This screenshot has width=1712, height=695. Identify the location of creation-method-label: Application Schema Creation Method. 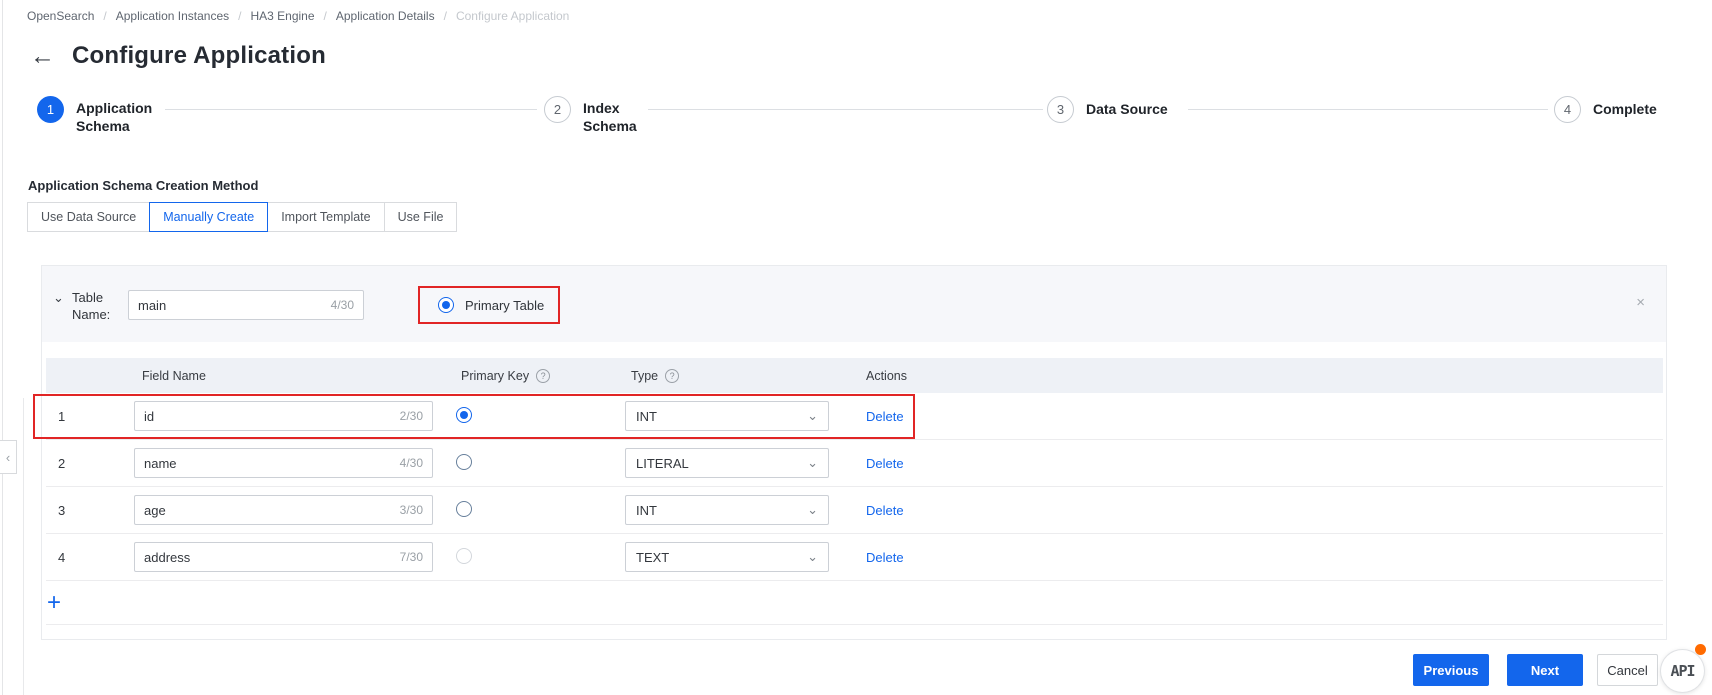
(143, 185).